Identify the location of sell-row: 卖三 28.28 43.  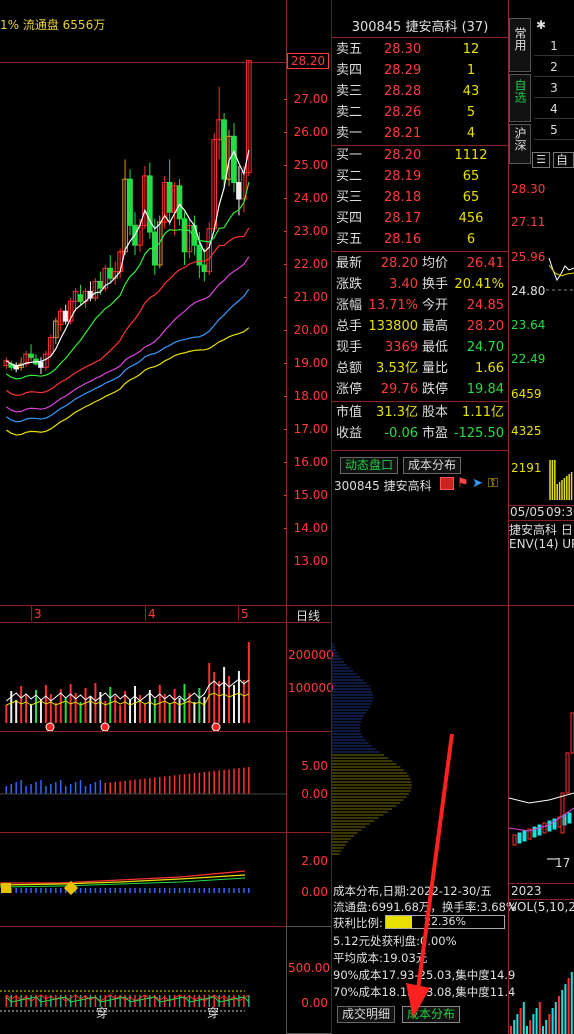
(421, 91).